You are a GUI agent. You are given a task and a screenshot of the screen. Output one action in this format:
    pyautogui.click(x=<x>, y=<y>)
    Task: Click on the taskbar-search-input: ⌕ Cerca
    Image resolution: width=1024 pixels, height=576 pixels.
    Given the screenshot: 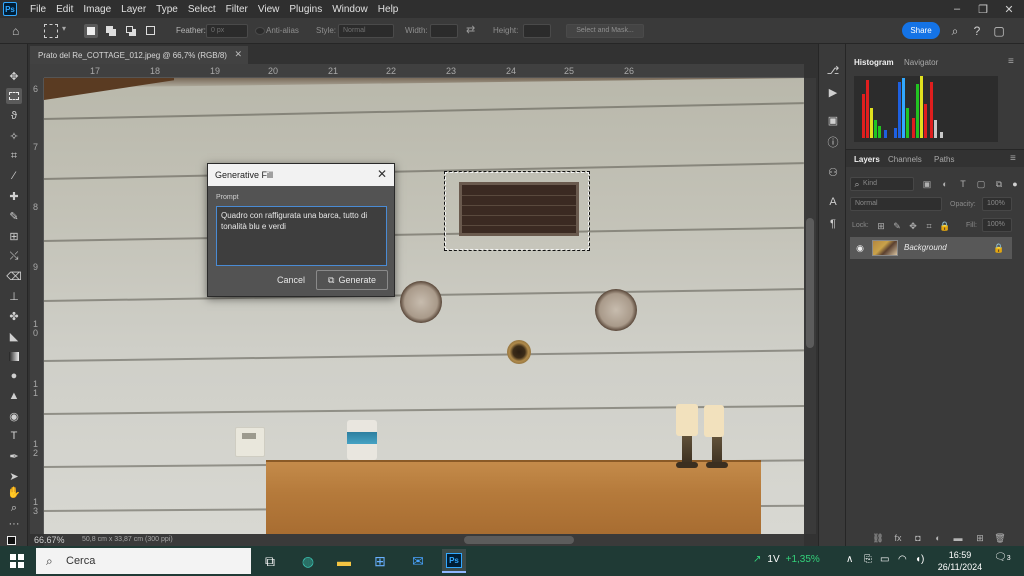 What is the action you would take?
    pyautogui.click(x=143, y=561)
    